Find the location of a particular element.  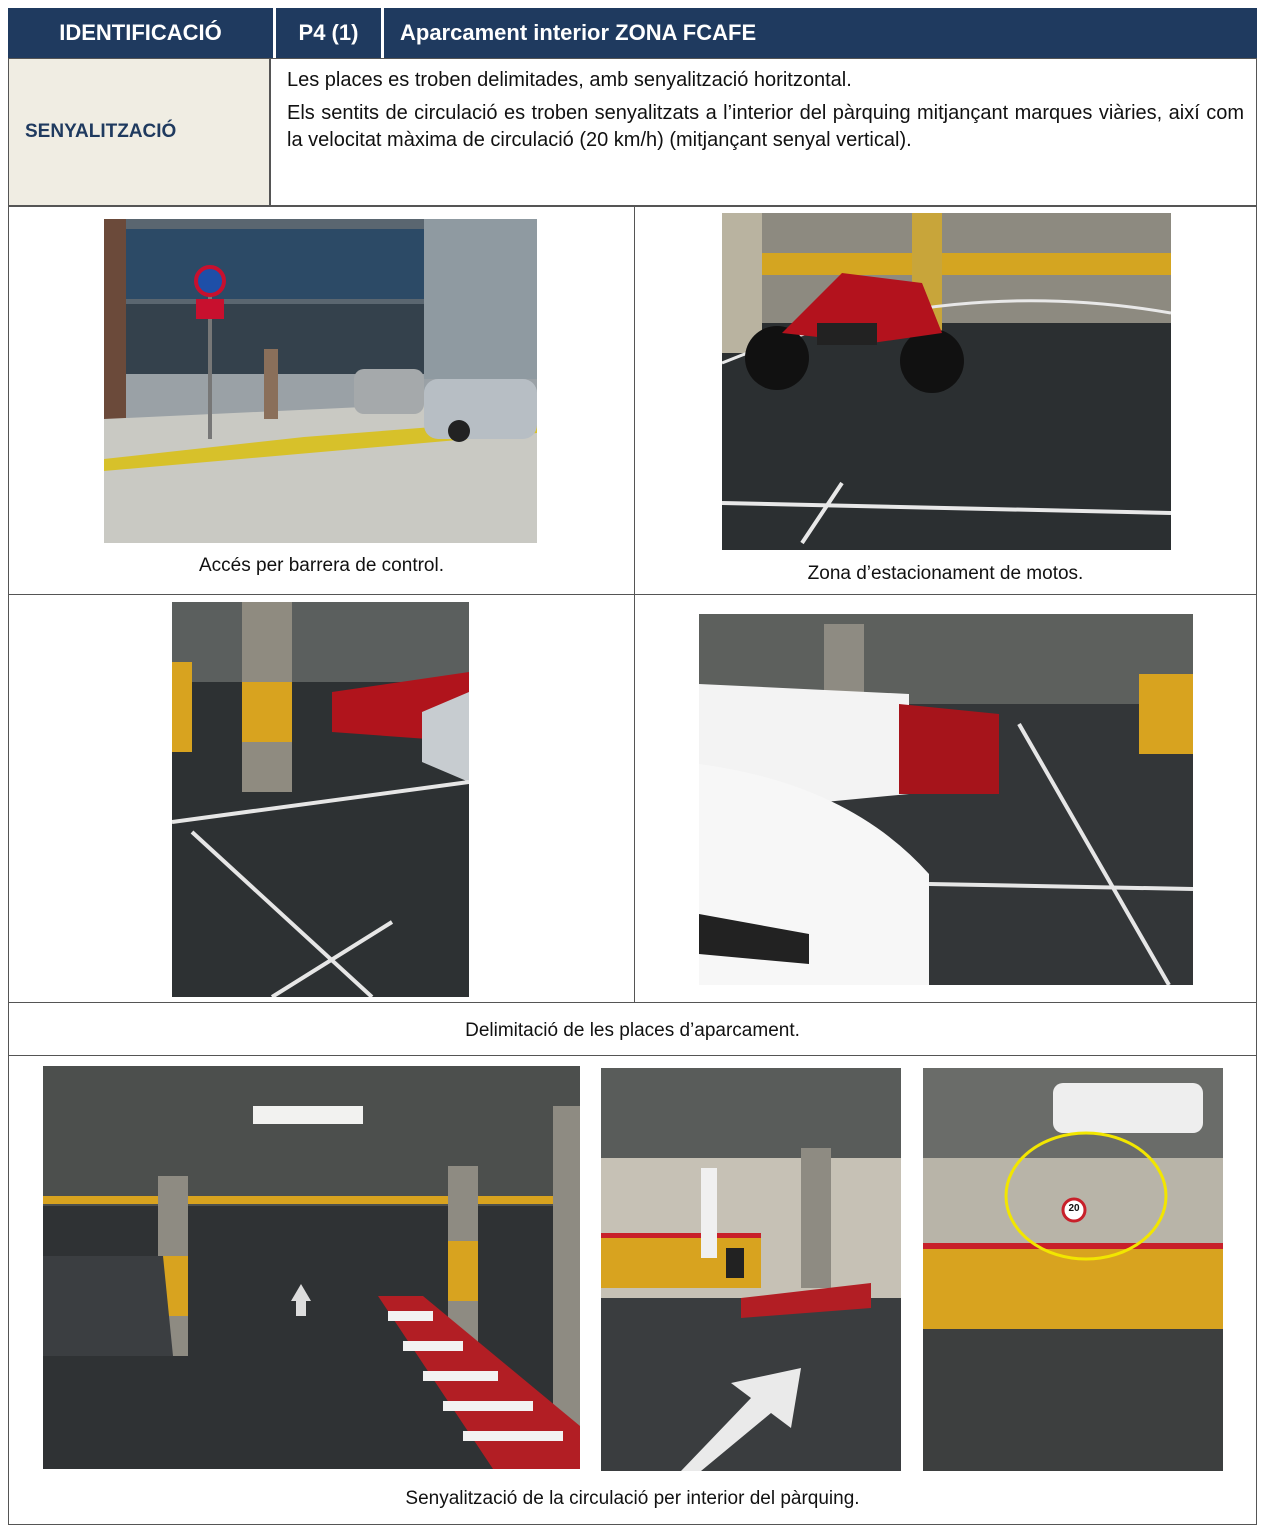

motos-caption: Zona d’estacionament de motos. is located at coordinates (945, 573).